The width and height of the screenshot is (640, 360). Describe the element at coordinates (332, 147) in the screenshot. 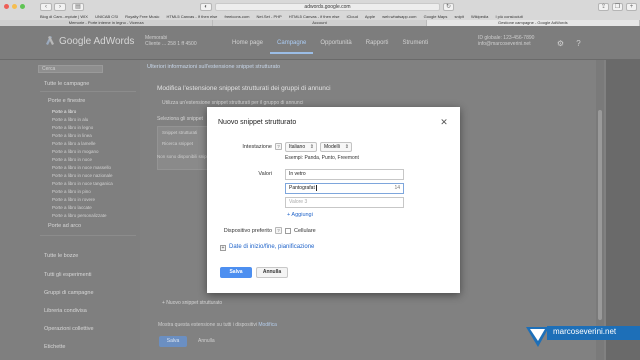

I see `header-type-value: Modelli` at that location.